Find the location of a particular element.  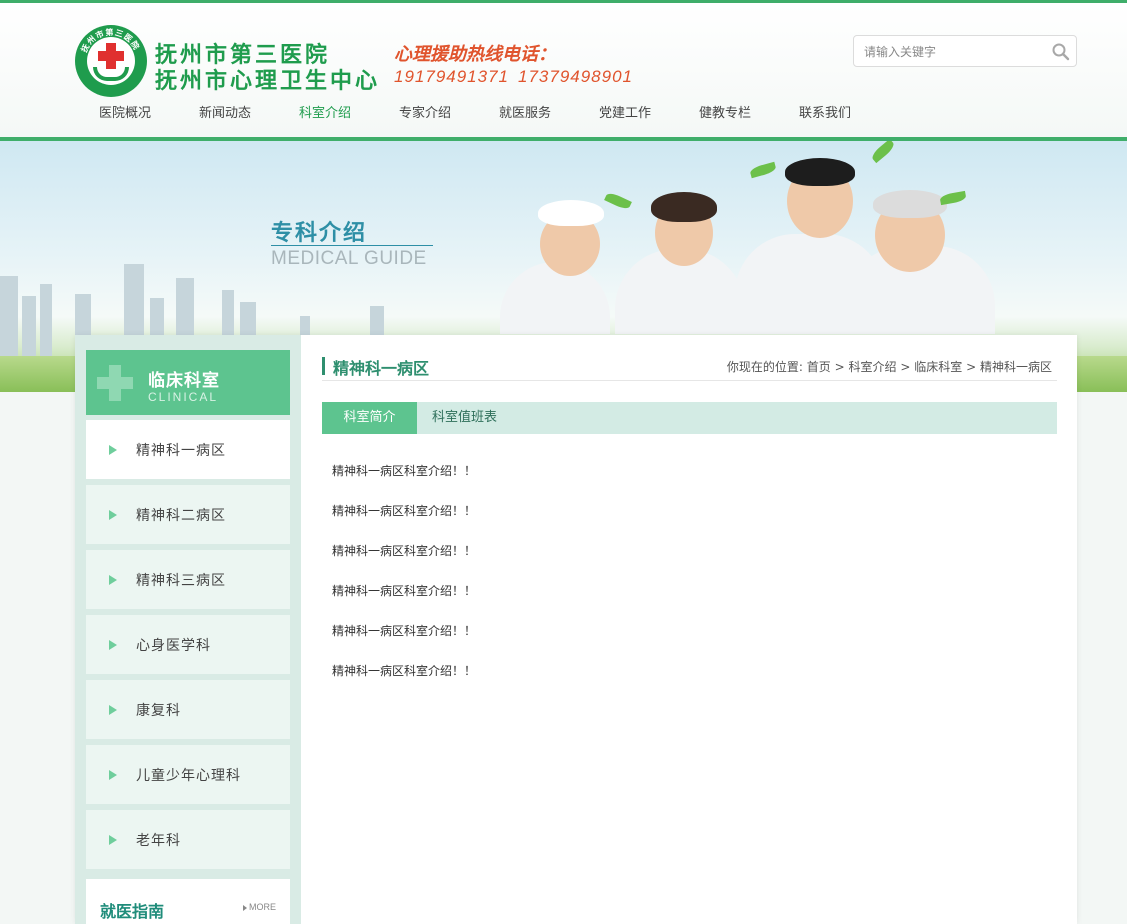

banner-title-rule is located at coordinates (352, 245).